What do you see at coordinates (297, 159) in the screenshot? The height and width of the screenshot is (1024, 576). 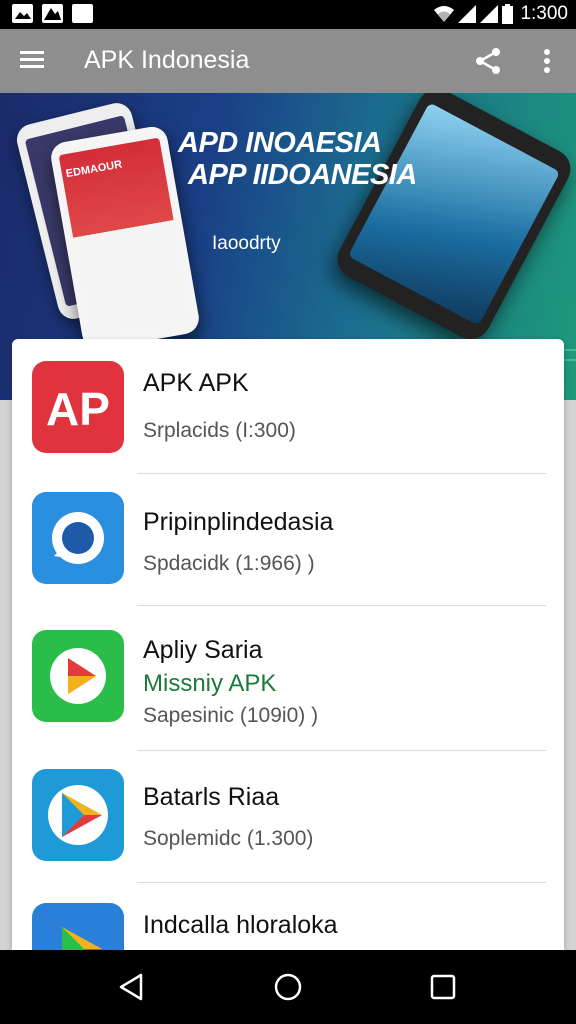 I see `banner-headline: APD INOAESIA APP IIDOANESIA` at bounding box center [297, 159].